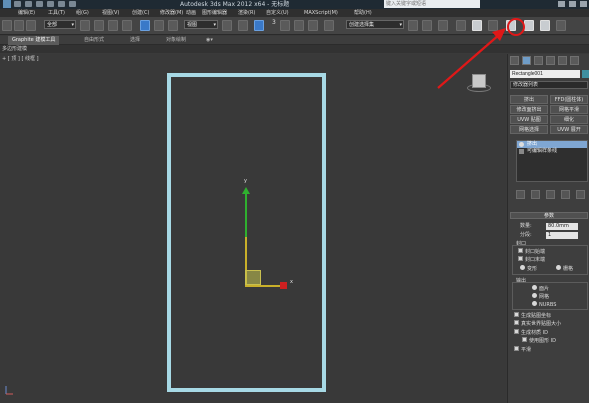  I want to click on gizmo-xy-plane, so click(253, 277).